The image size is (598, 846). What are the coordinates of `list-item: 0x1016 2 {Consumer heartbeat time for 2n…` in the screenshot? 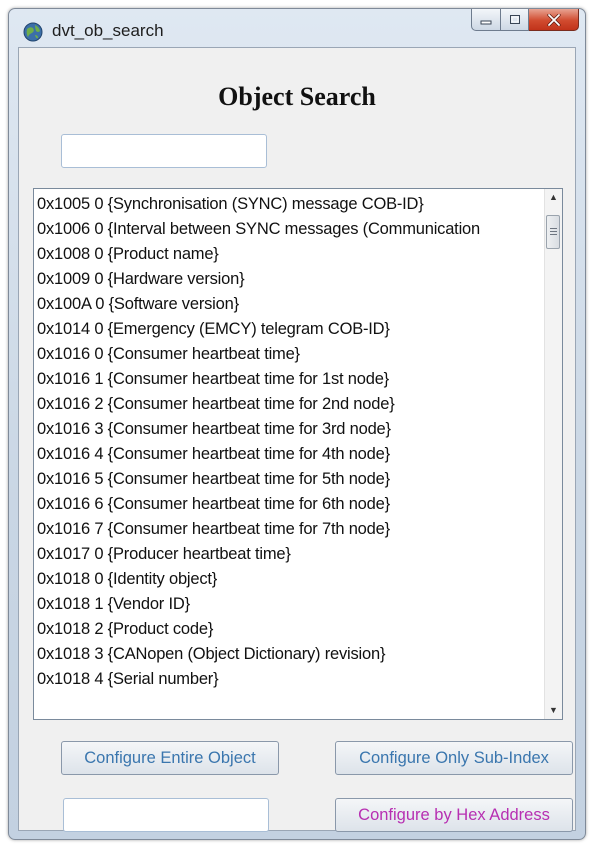 It's located at (289, 404).